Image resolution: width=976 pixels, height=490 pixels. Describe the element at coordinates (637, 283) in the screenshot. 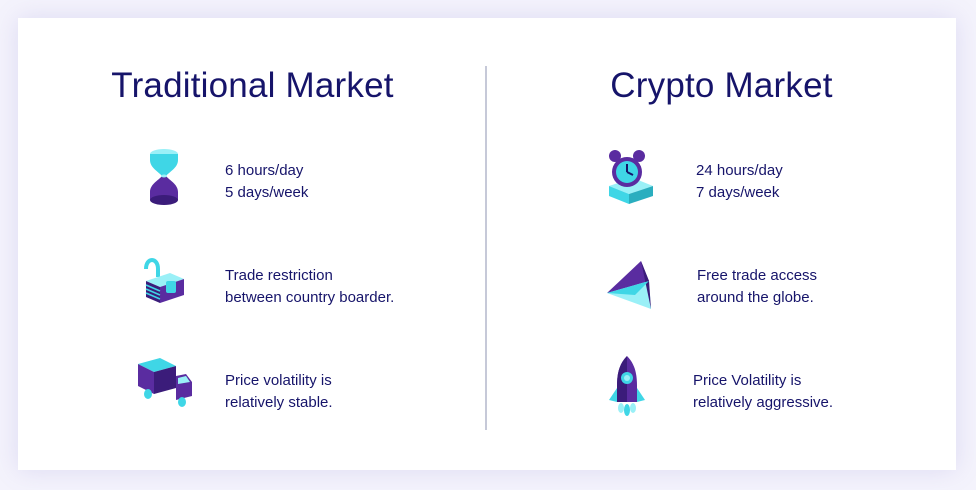

I see `paper-plane-icon` at that location.